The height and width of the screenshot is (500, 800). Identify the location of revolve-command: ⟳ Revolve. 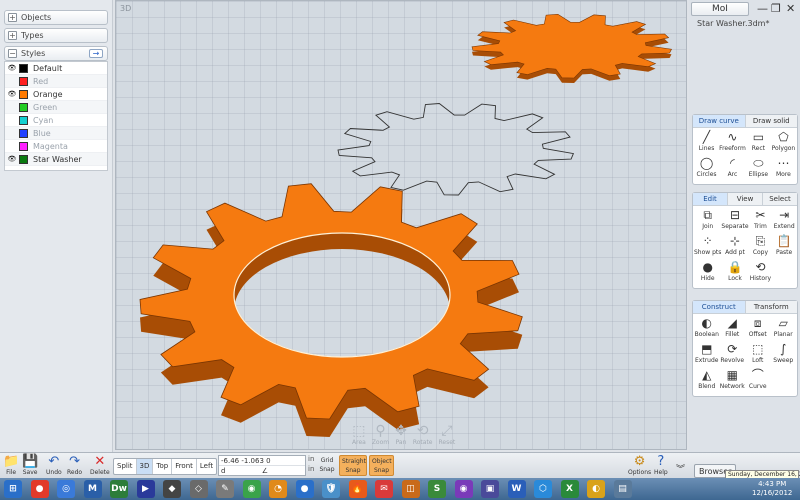
(733, 355).